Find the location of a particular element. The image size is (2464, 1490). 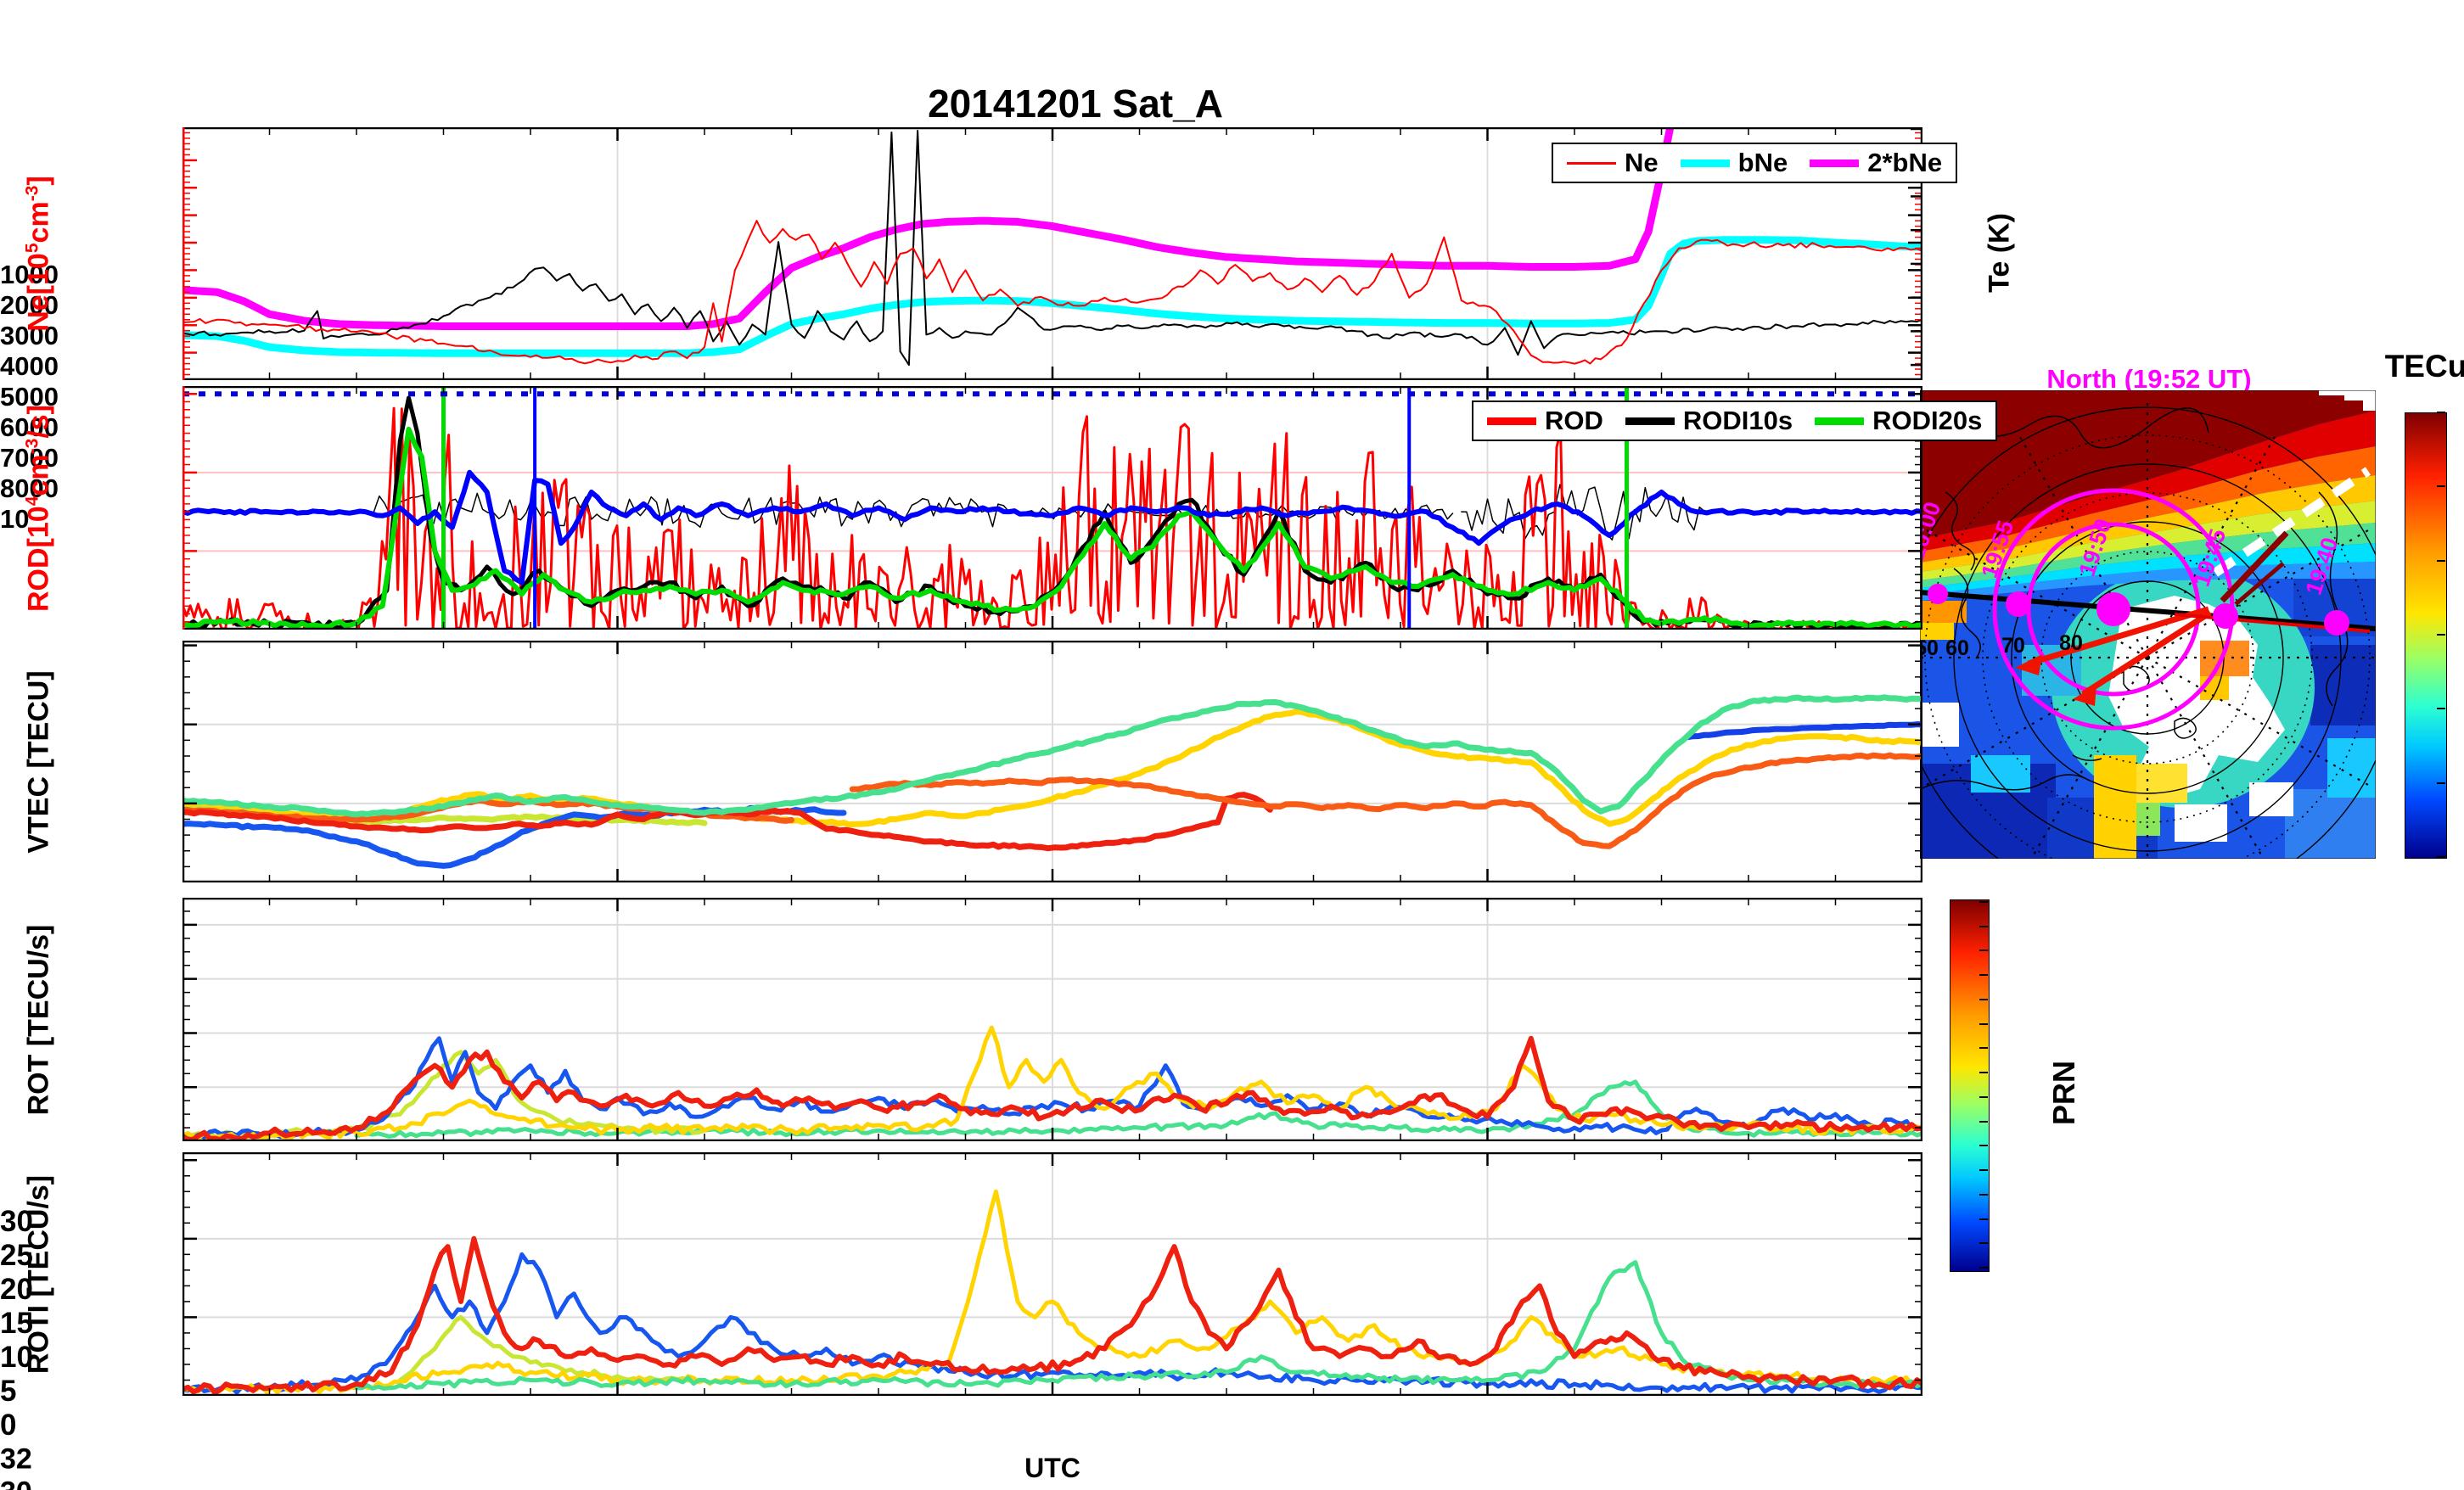

panel-vtec is located at coordinates (1052, 761).